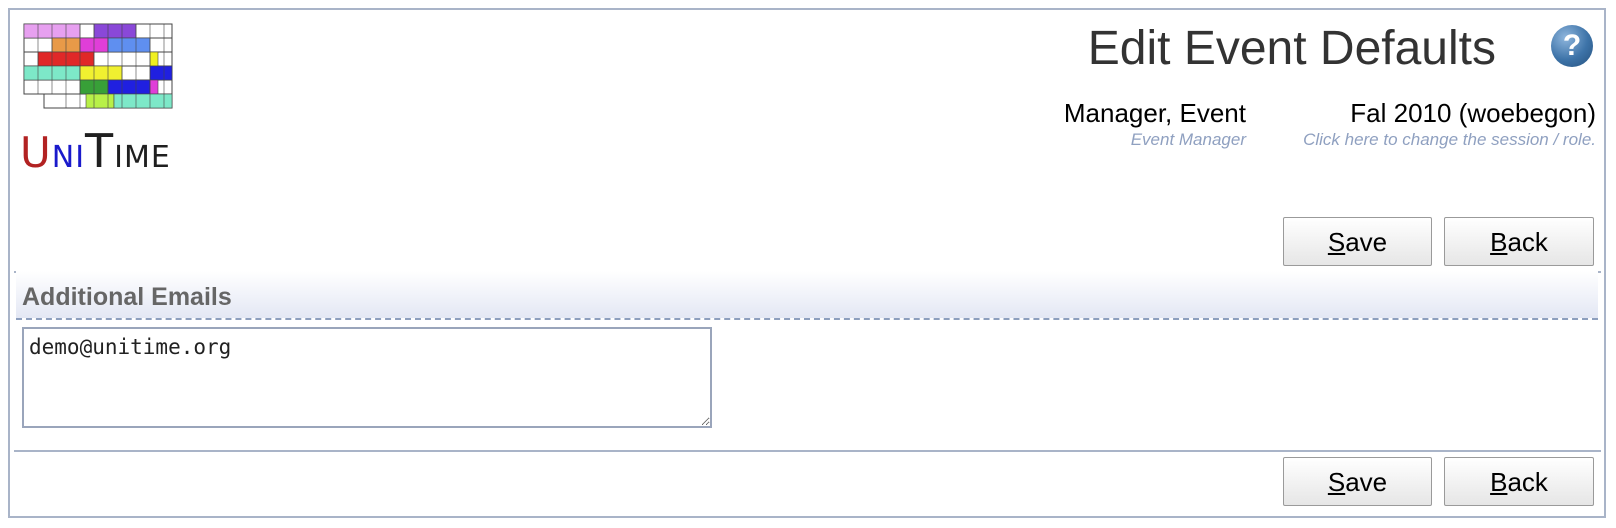 The image size is (1616, 528). Describe the element at coordinates (1519, 481) in the screenshot. I see `back-button-bottom: Back` at that location.